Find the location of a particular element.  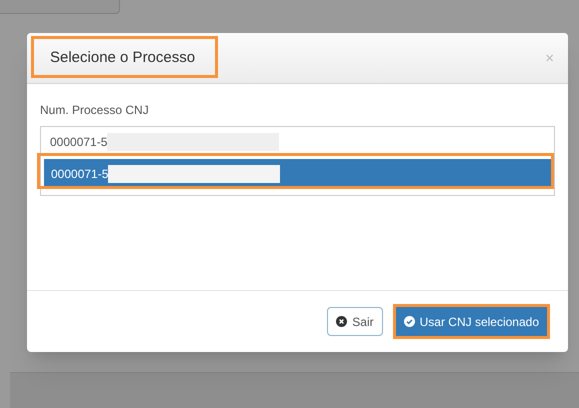

close-circle-icon is located at coordinates (342, 321).